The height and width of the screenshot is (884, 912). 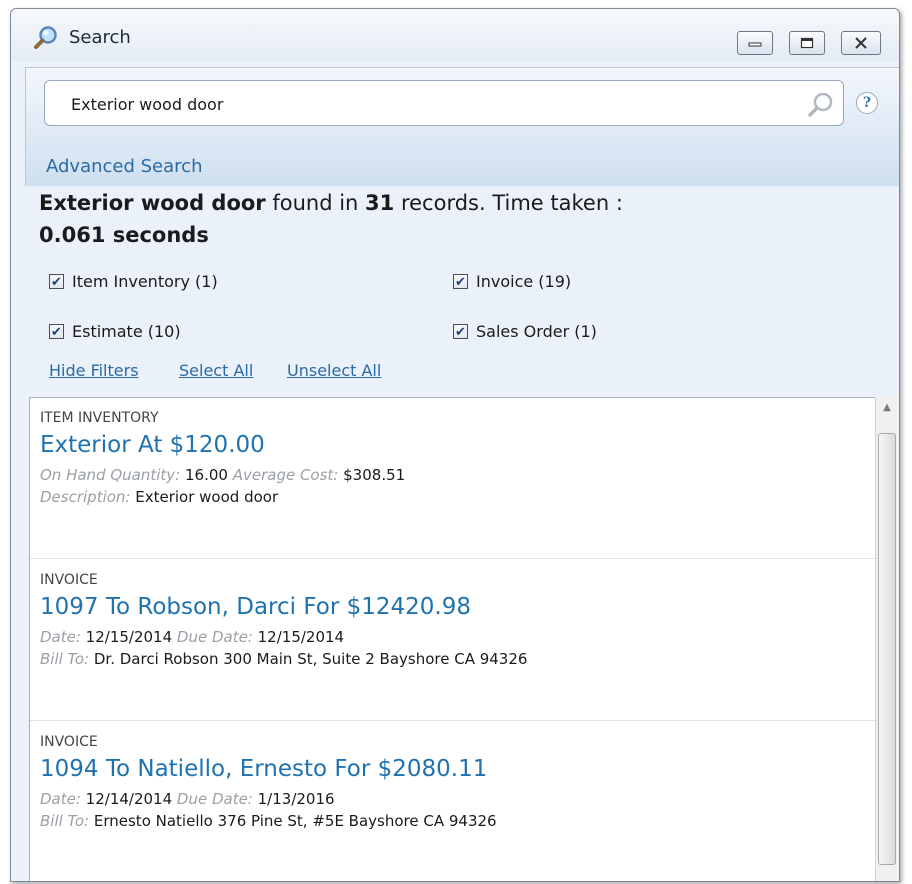 I want to click on filter-invoice: Invoice (19), so click(x=512, y=282).